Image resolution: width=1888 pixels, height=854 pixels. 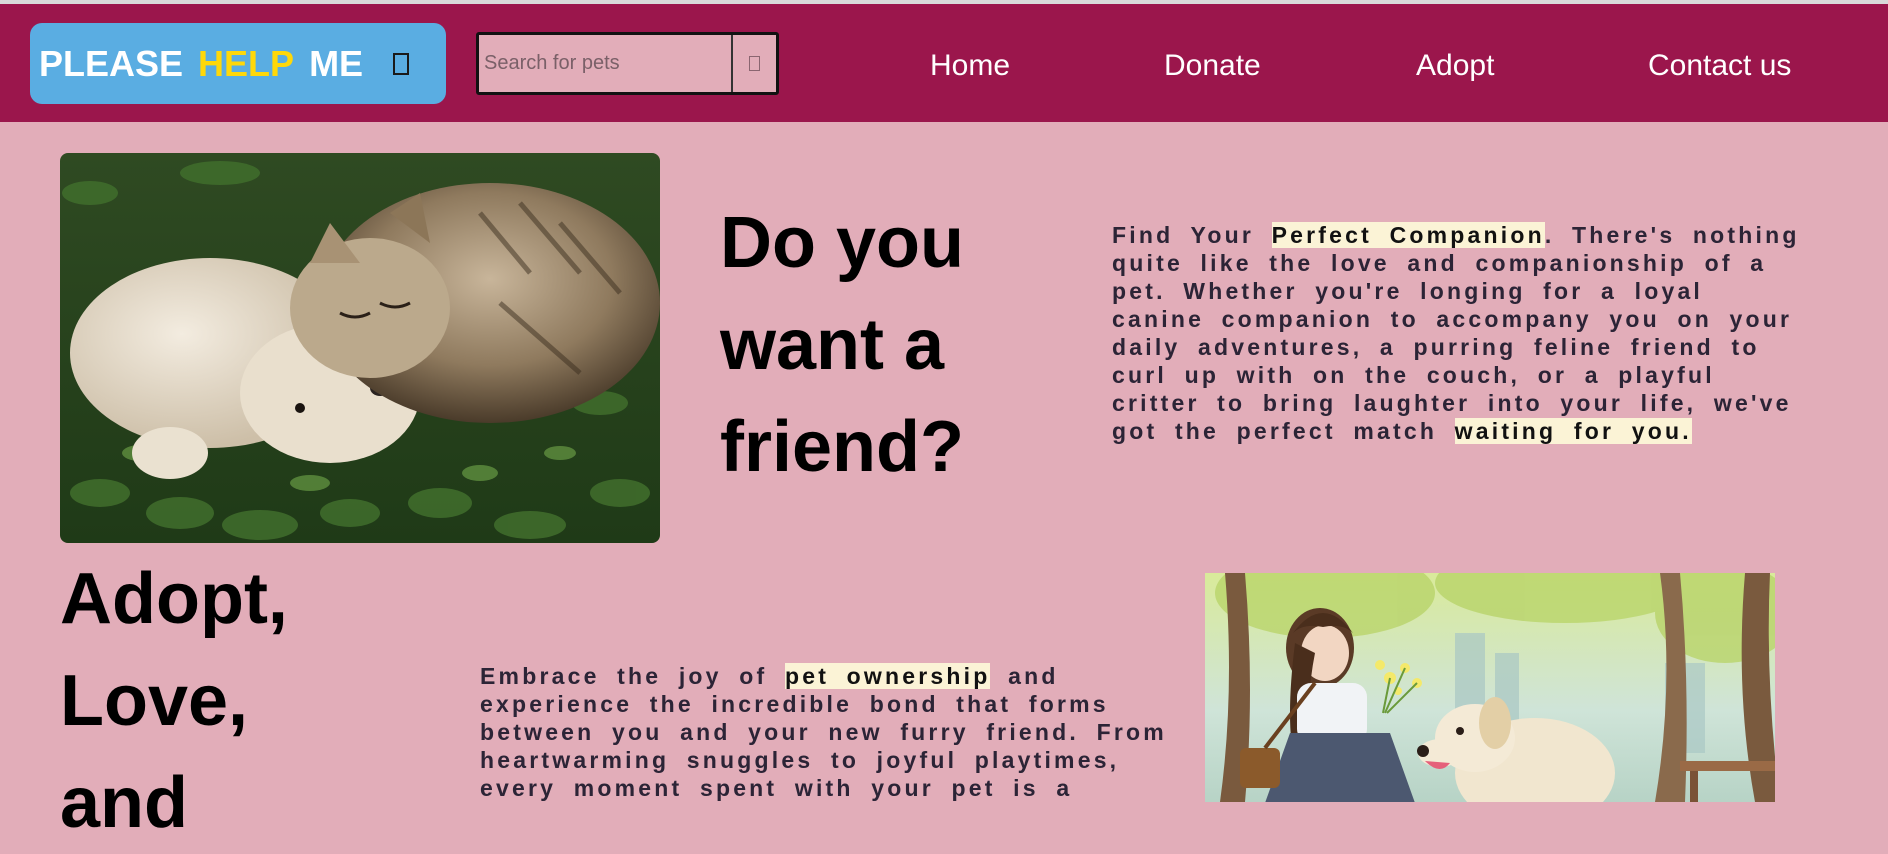 What do you see at coordinates (842, 243) in the screenshot?
I see `hero-heading-line: Do you` at bounding box center [842, 243].